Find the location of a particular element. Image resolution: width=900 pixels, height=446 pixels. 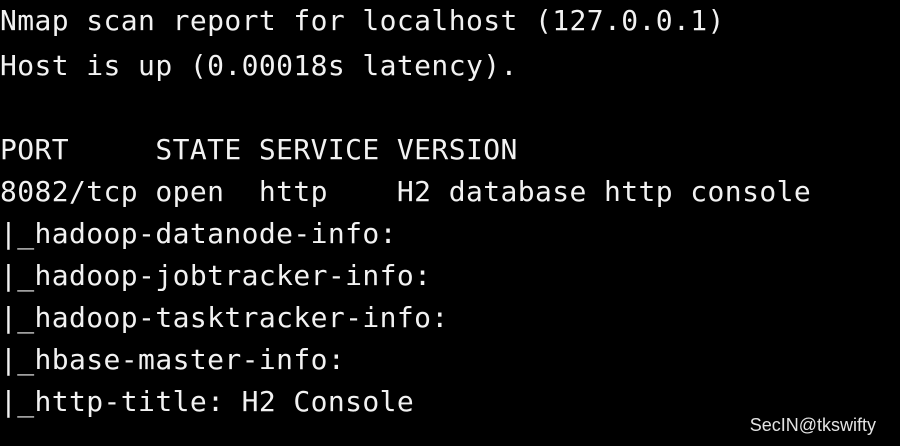

script-result-line: |_hadoop-tasktracker-info: is located at coordinates (224, 317).